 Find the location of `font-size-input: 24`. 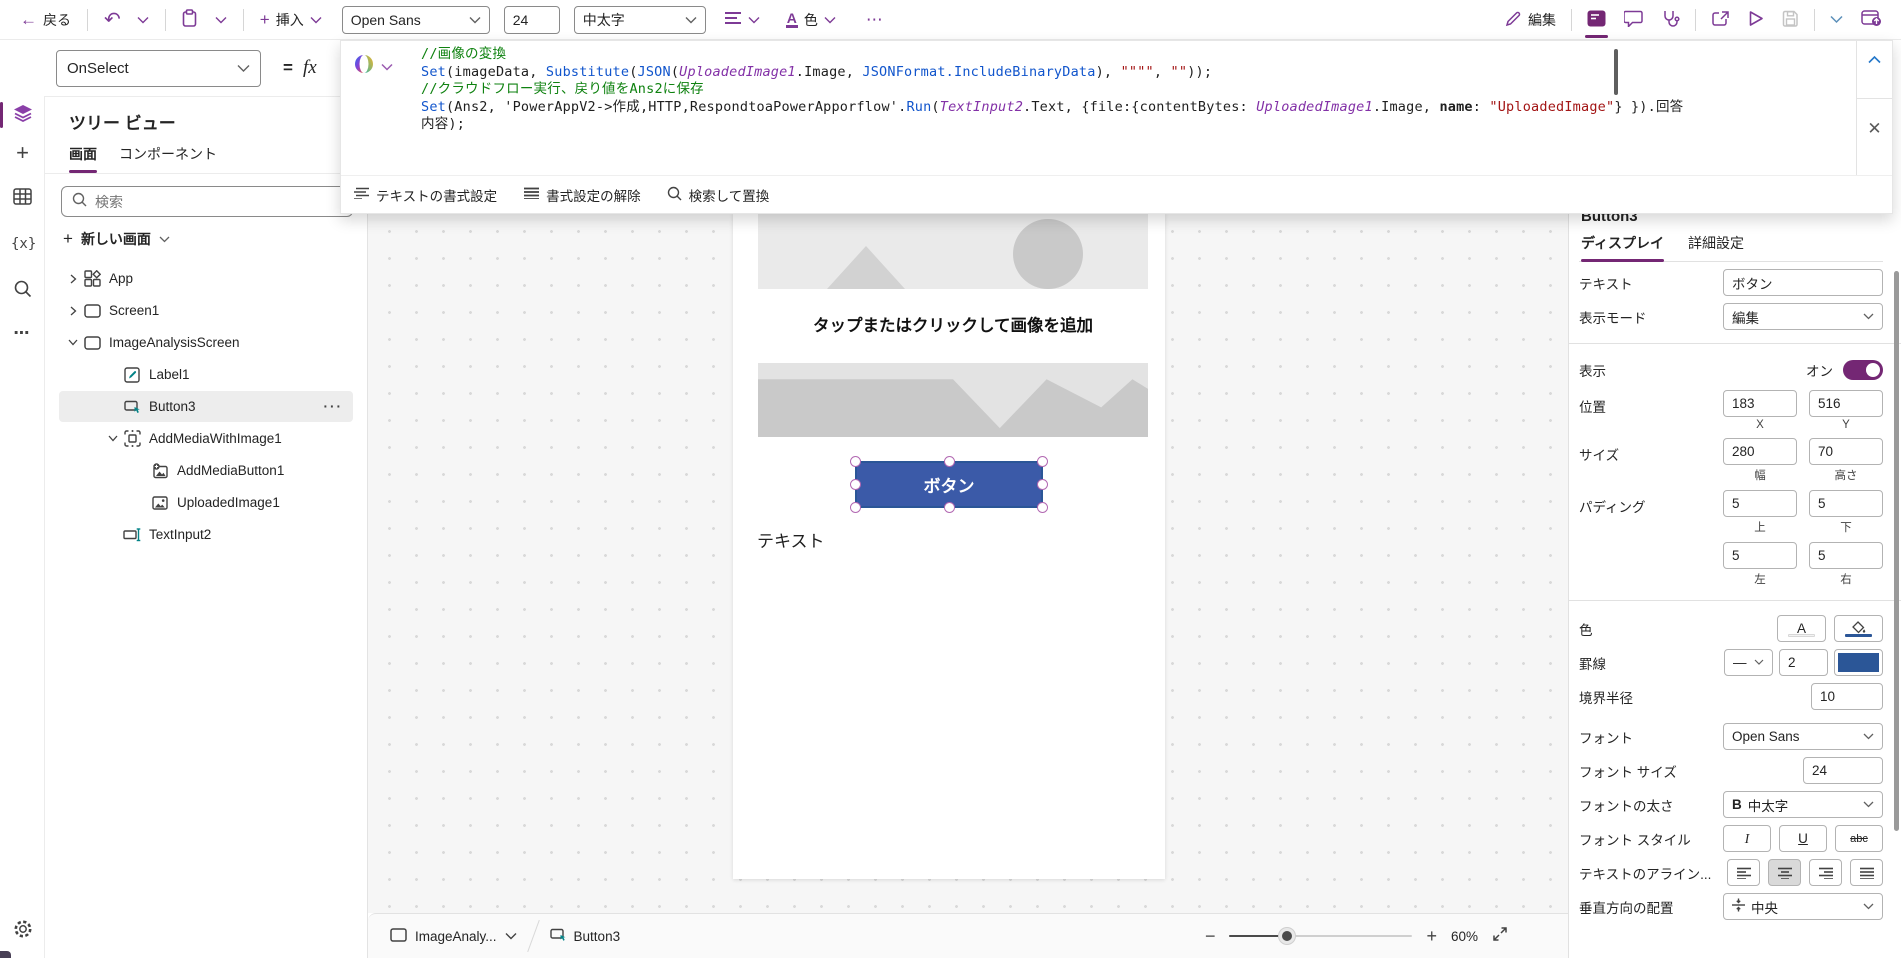

font-size-input: 24 is located at coordinates (531, 19).